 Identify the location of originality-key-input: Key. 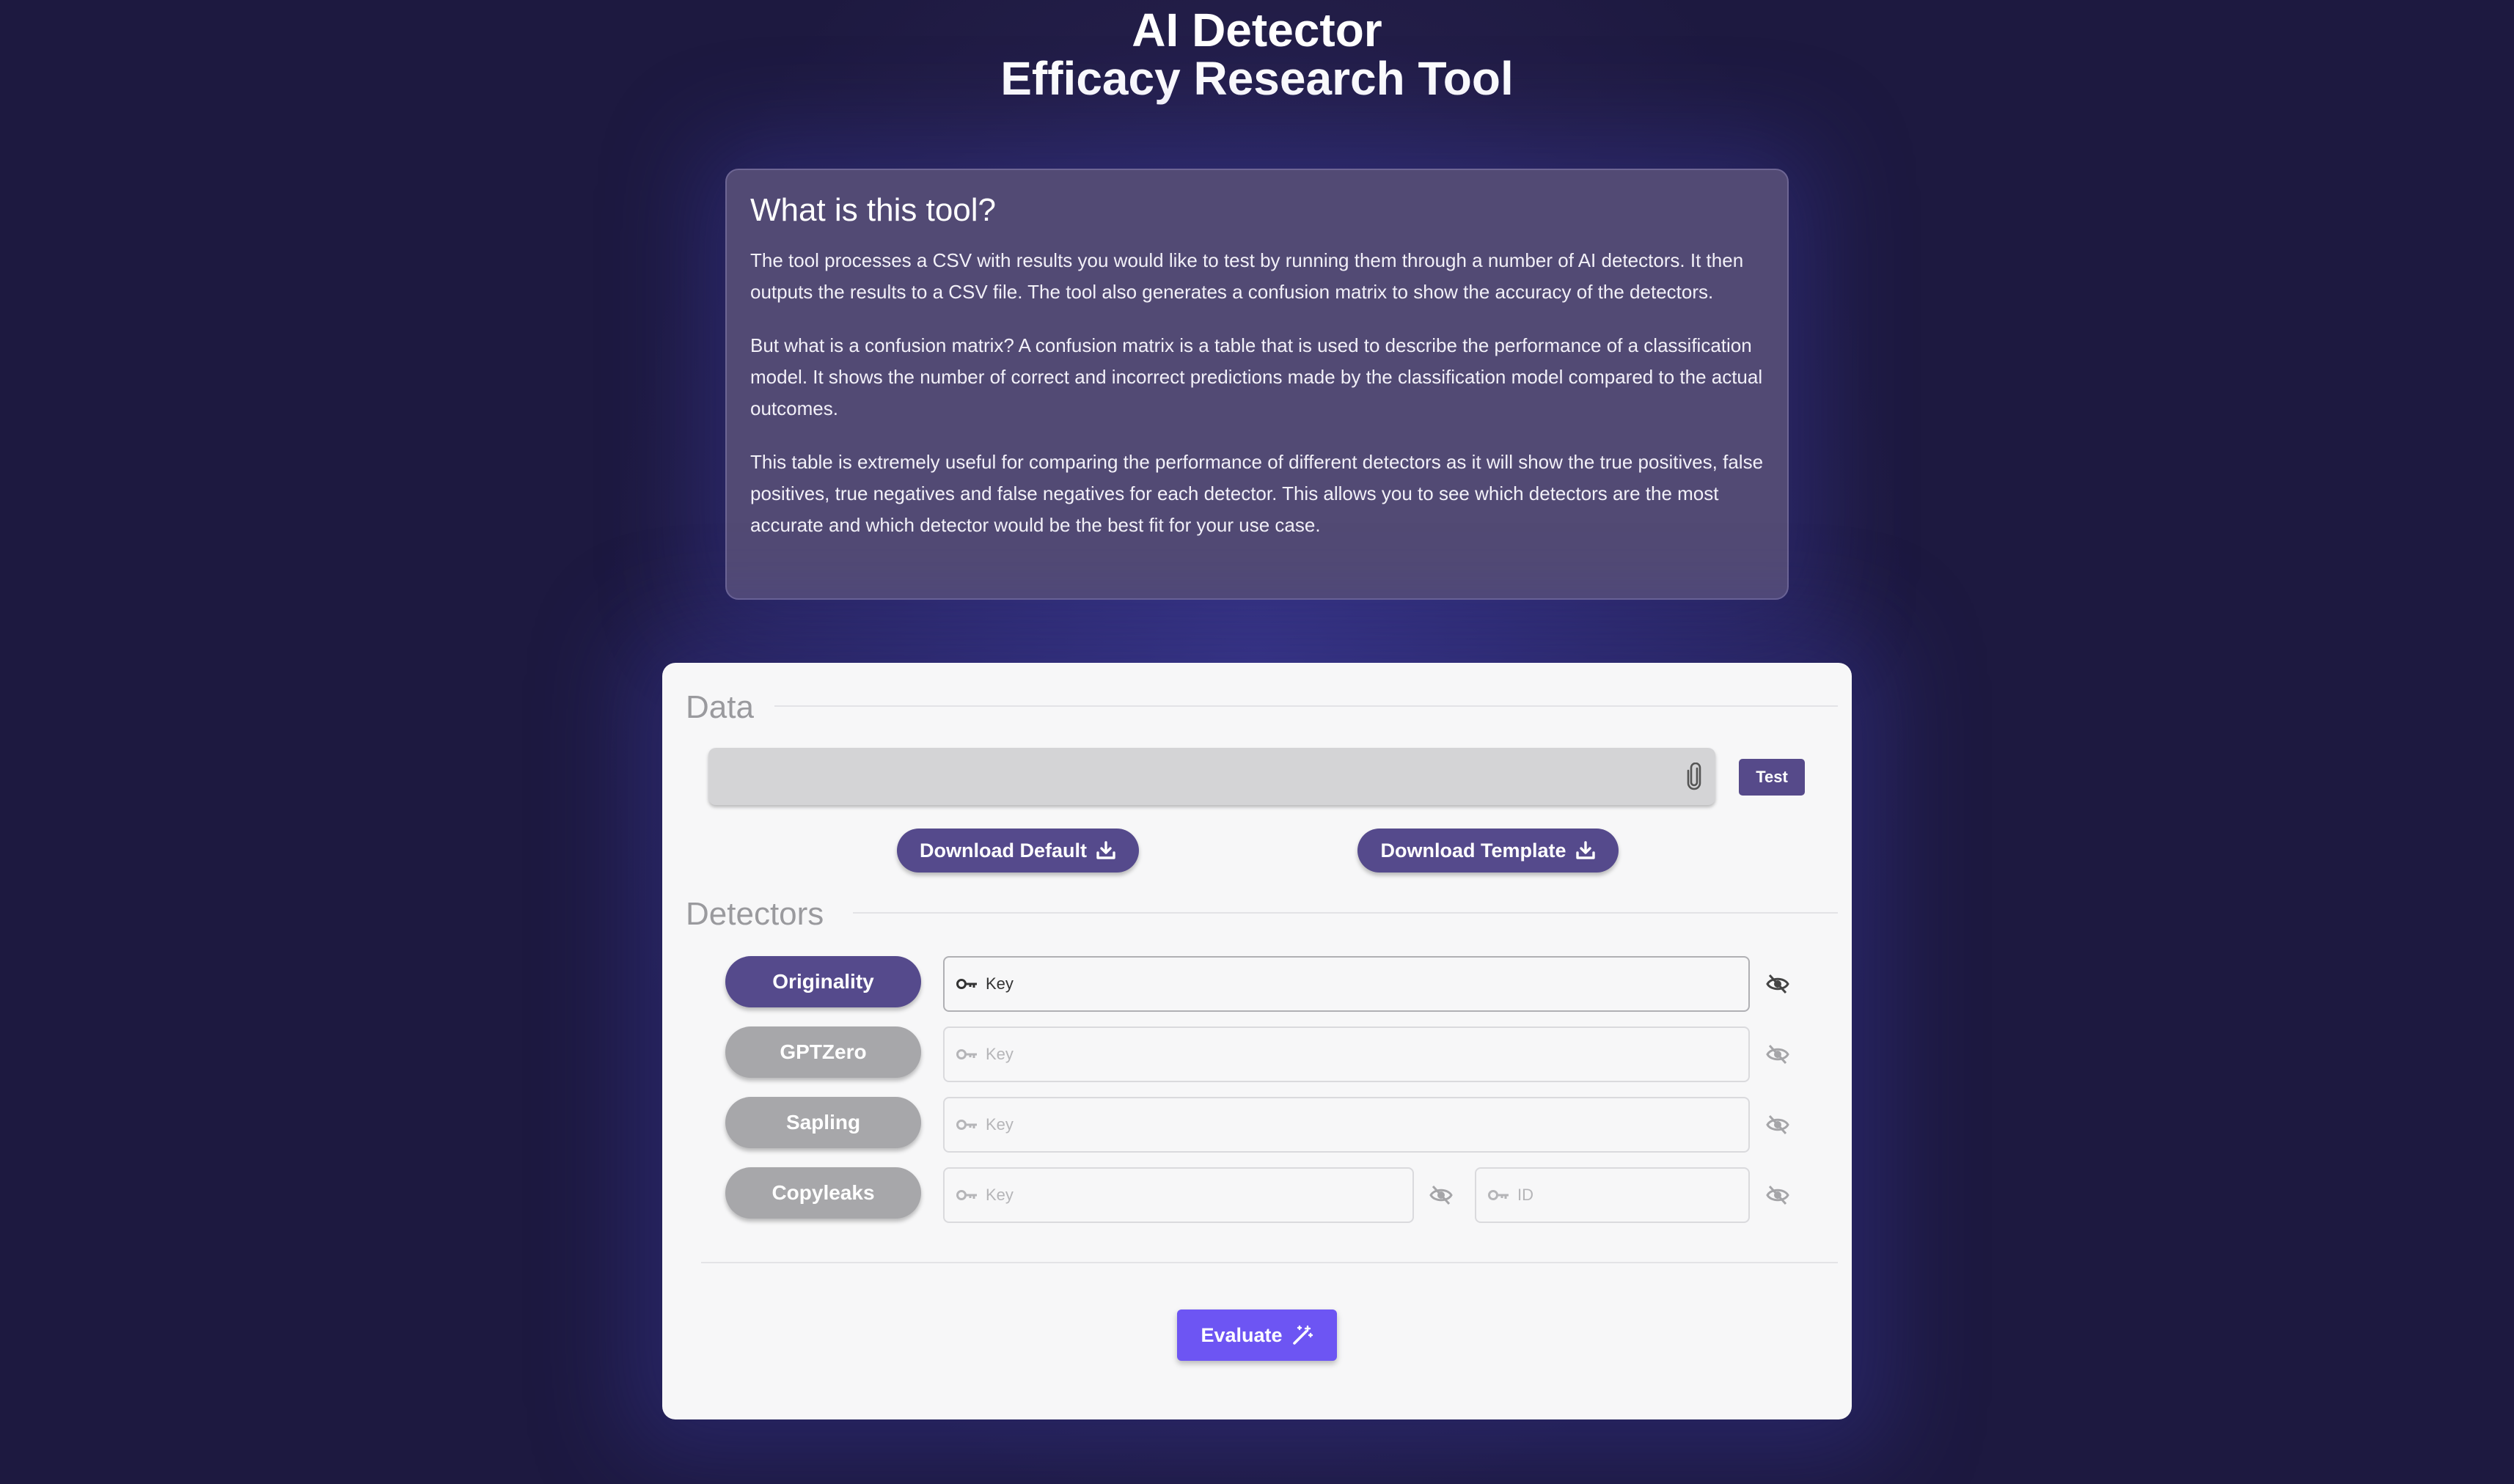
(1347, 984).